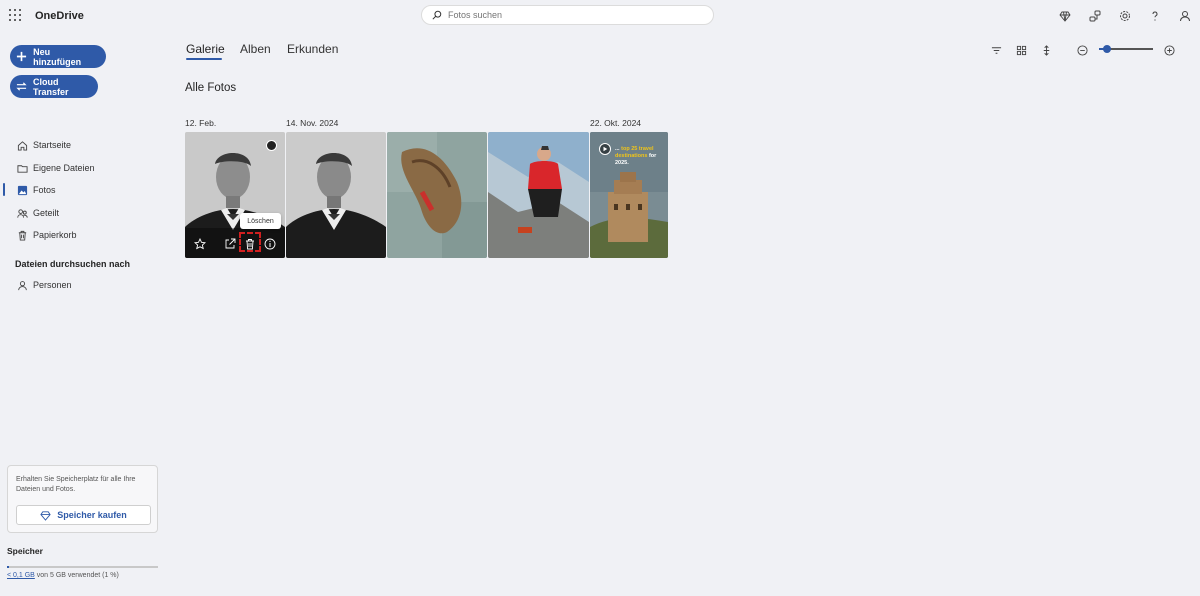  I want to click on sidebar-item-label: Papierkorb, so click(55, 235).